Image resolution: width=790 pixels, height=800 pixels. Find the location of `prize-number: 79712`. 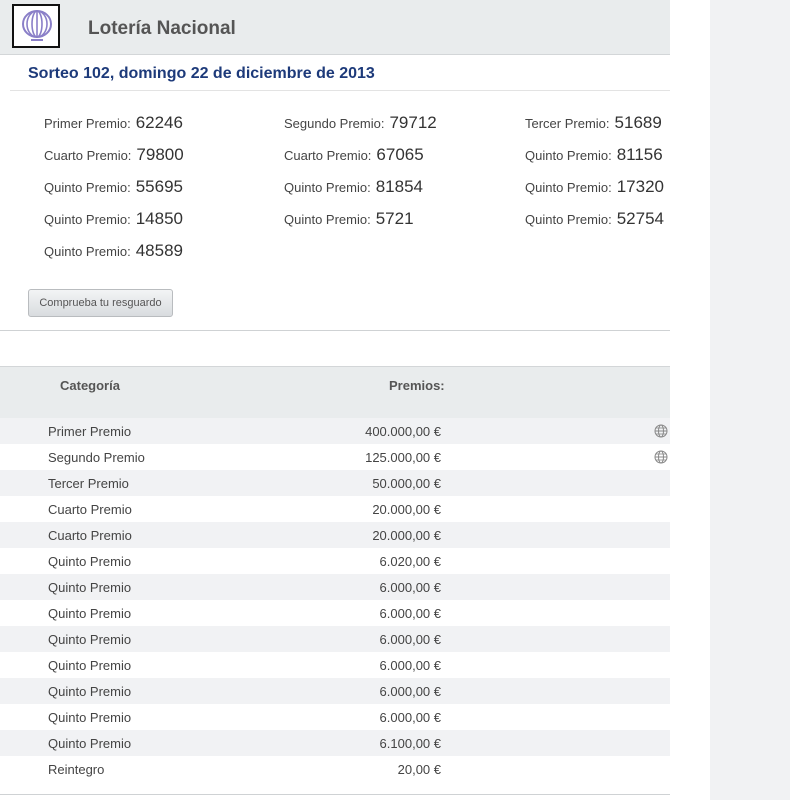

prize-number: 79712 is located at coordinates (413, 122).